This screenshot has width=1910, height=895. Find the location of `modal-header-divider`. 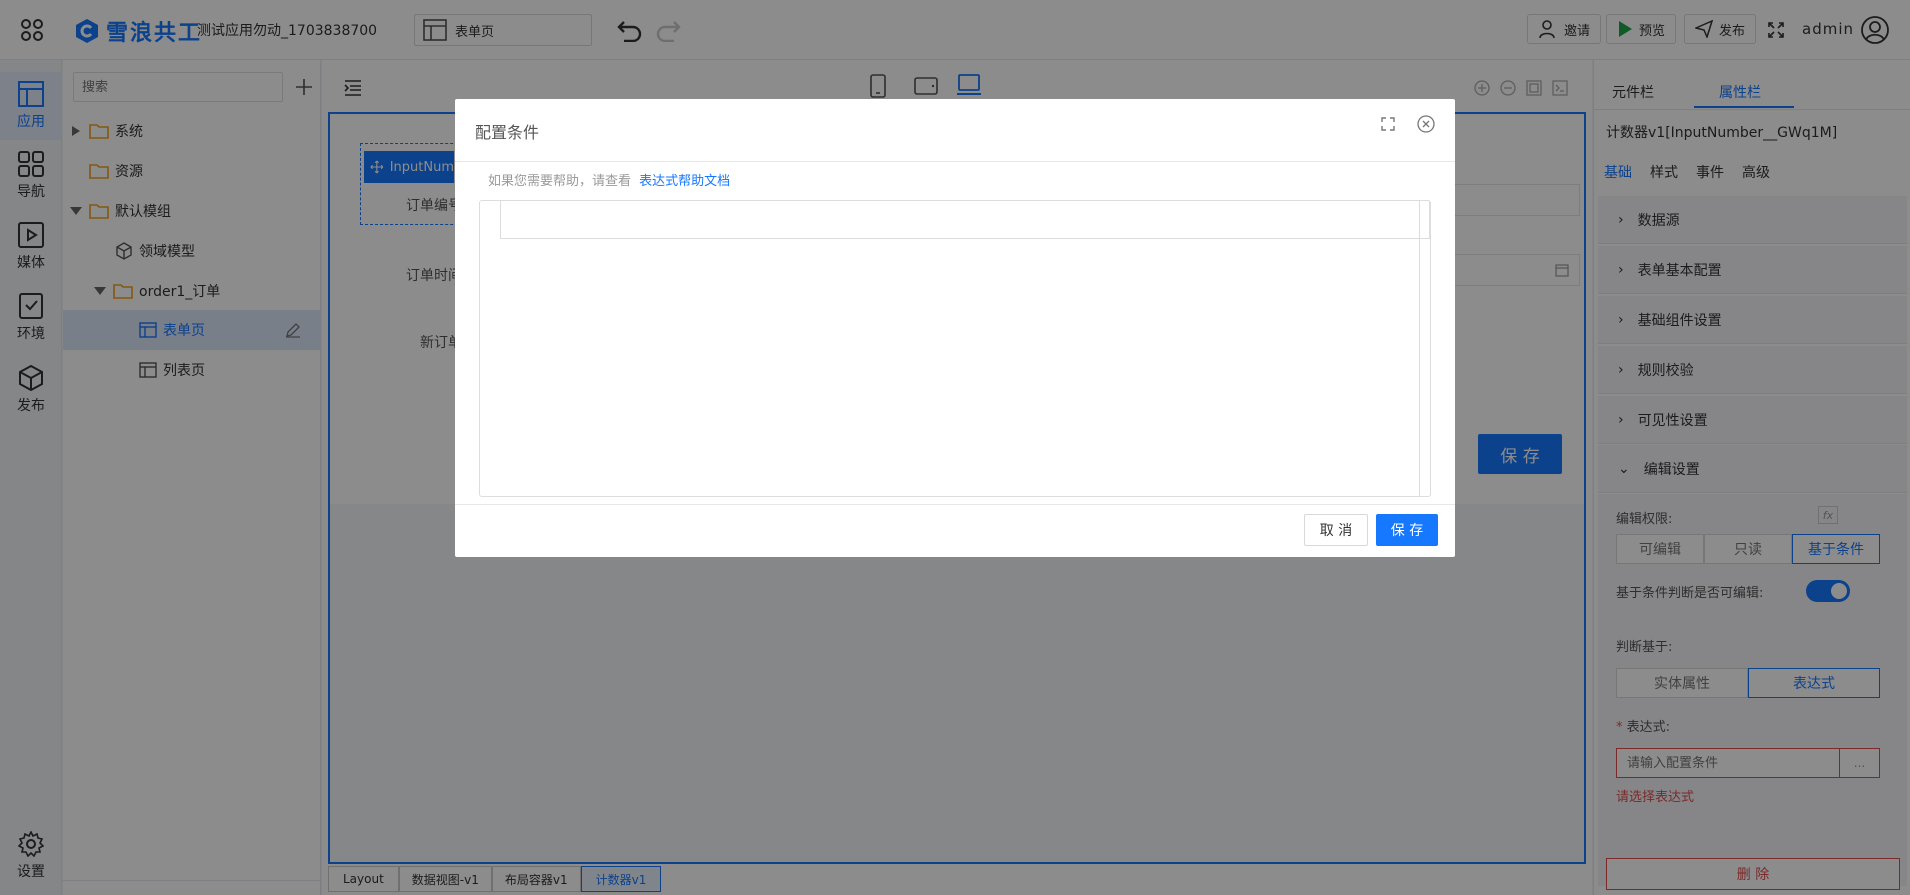

modal-header-divider is located at coordinates (955, 161).